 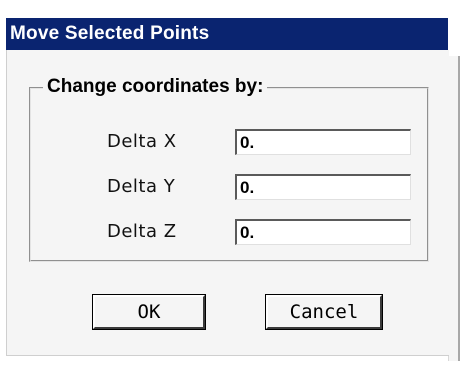 What do you see at coordinates (141, 186) in the screenshot?
I see `delta-y-label: Delta Y` at bounding box center [141, 186].